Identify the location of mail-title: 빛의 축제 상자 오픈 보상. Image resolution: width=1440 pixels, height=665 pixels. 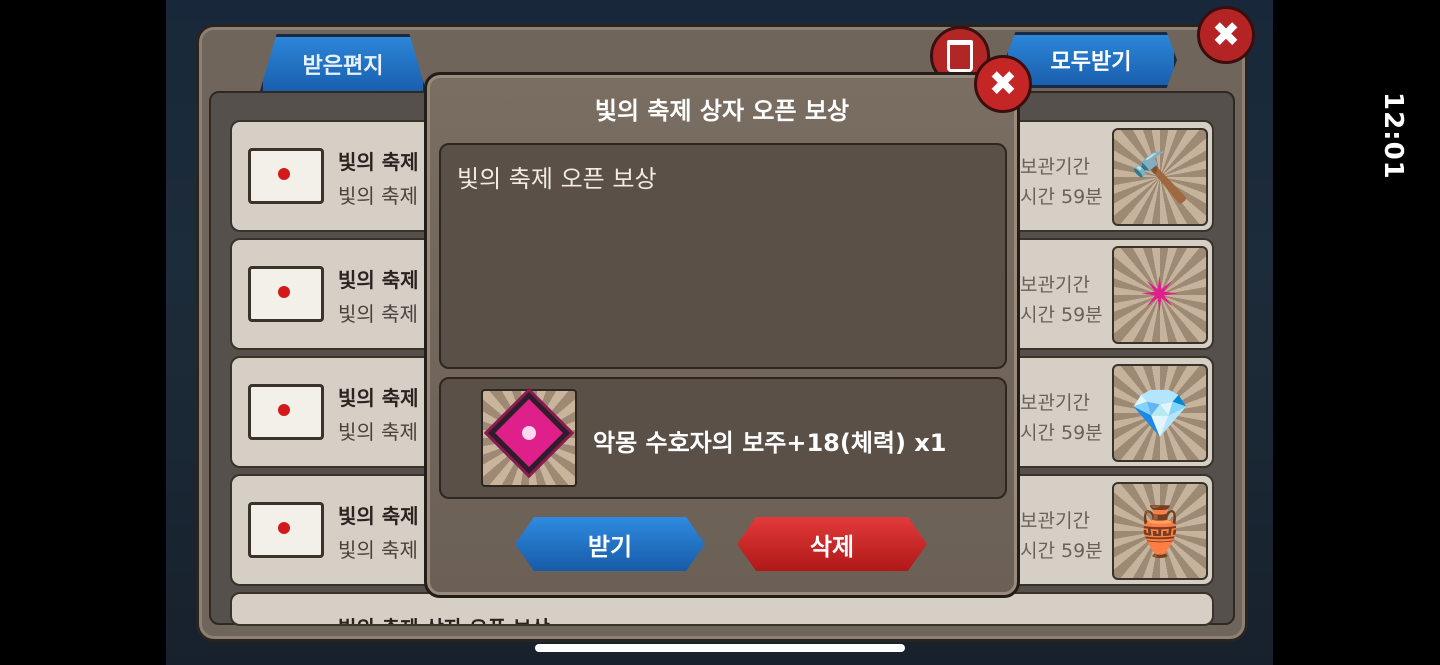
(444, 618).